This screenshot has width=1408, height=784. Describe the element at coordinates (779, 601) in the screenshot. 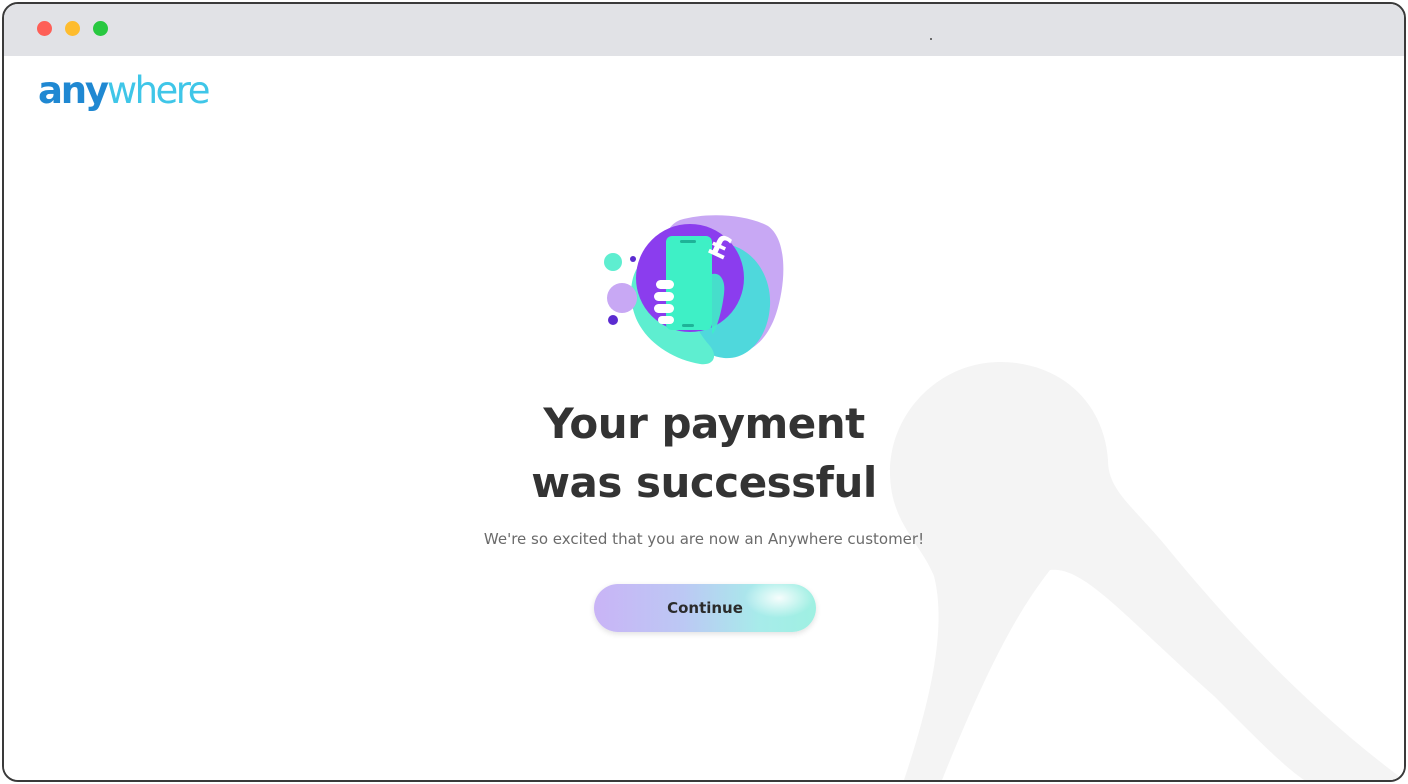

I see `button-glow` at that location.